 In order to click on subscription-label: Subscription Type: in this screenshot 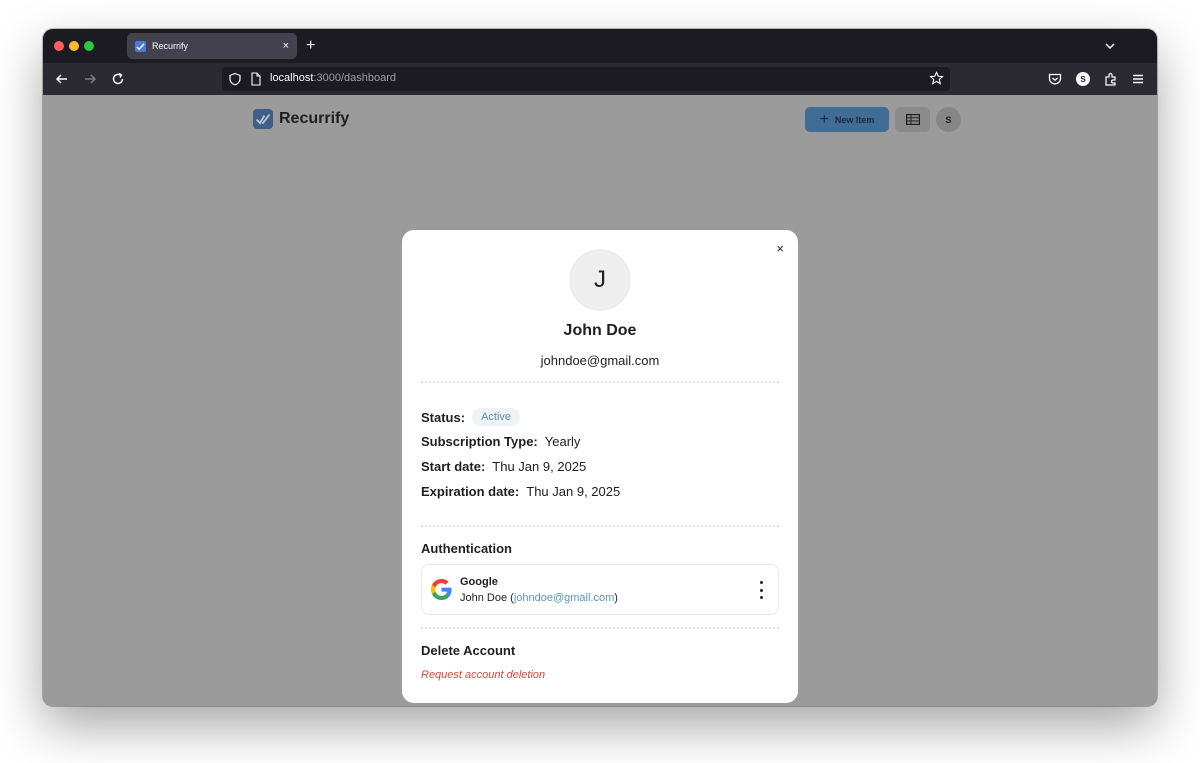, I will do `click(479, 441)`.